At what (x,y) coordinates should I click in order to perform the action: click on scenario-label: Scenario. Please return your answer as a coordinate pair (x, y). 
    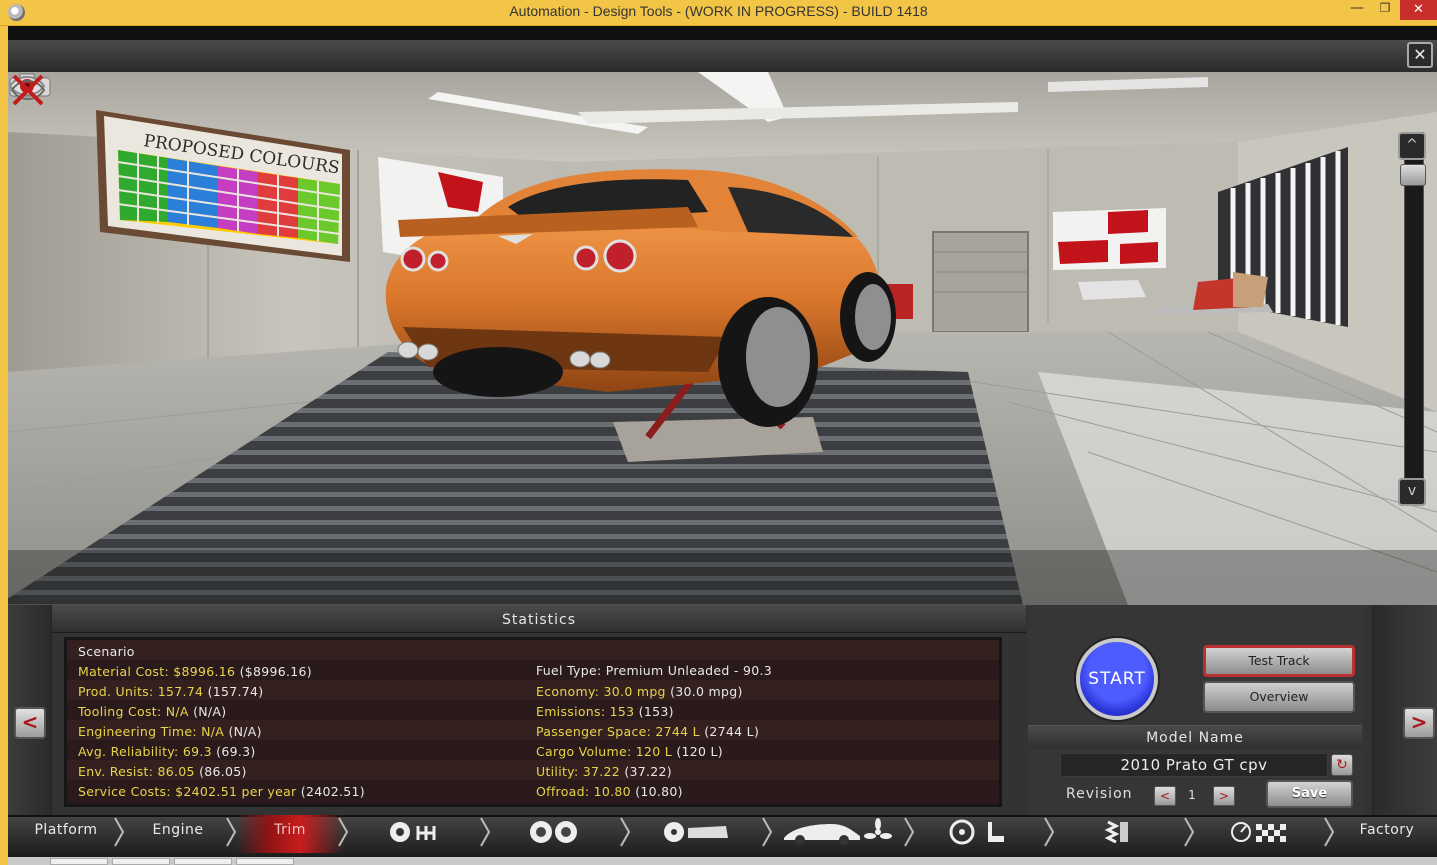
    Looking at the image, I should click on (106, 651).